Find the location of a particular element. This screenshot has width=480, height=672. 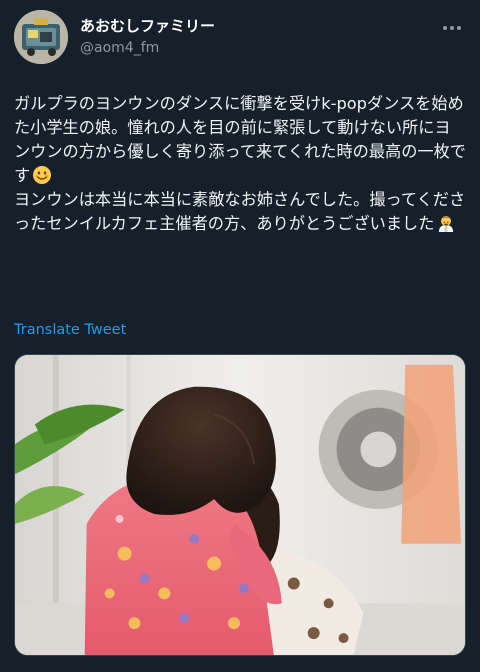

avatar is located at coordinates (41, 37).